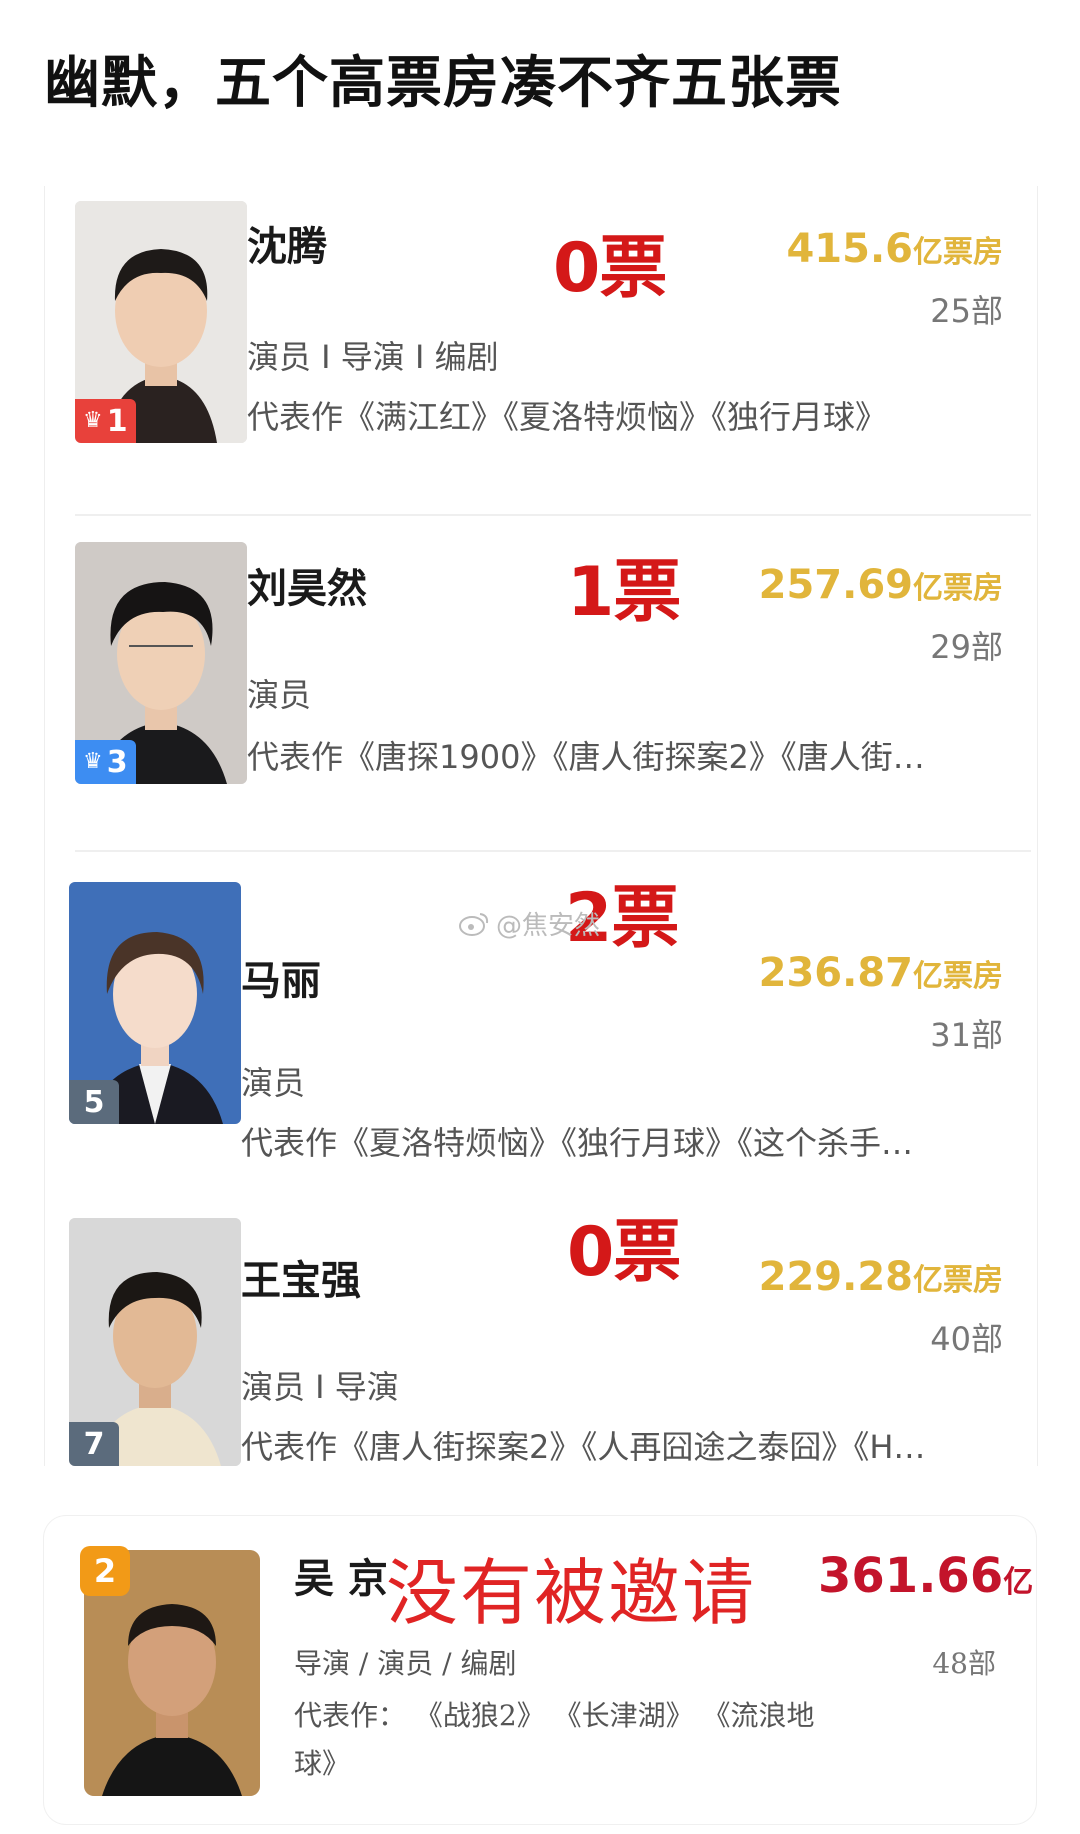 Image resolution: width=1080 pixels, height=1834 pixels. What do you see at coordinates (320, 1387) in the screenshot?
I see `roles-text: 演员 I 导演` at bounding box center [320, 1387].